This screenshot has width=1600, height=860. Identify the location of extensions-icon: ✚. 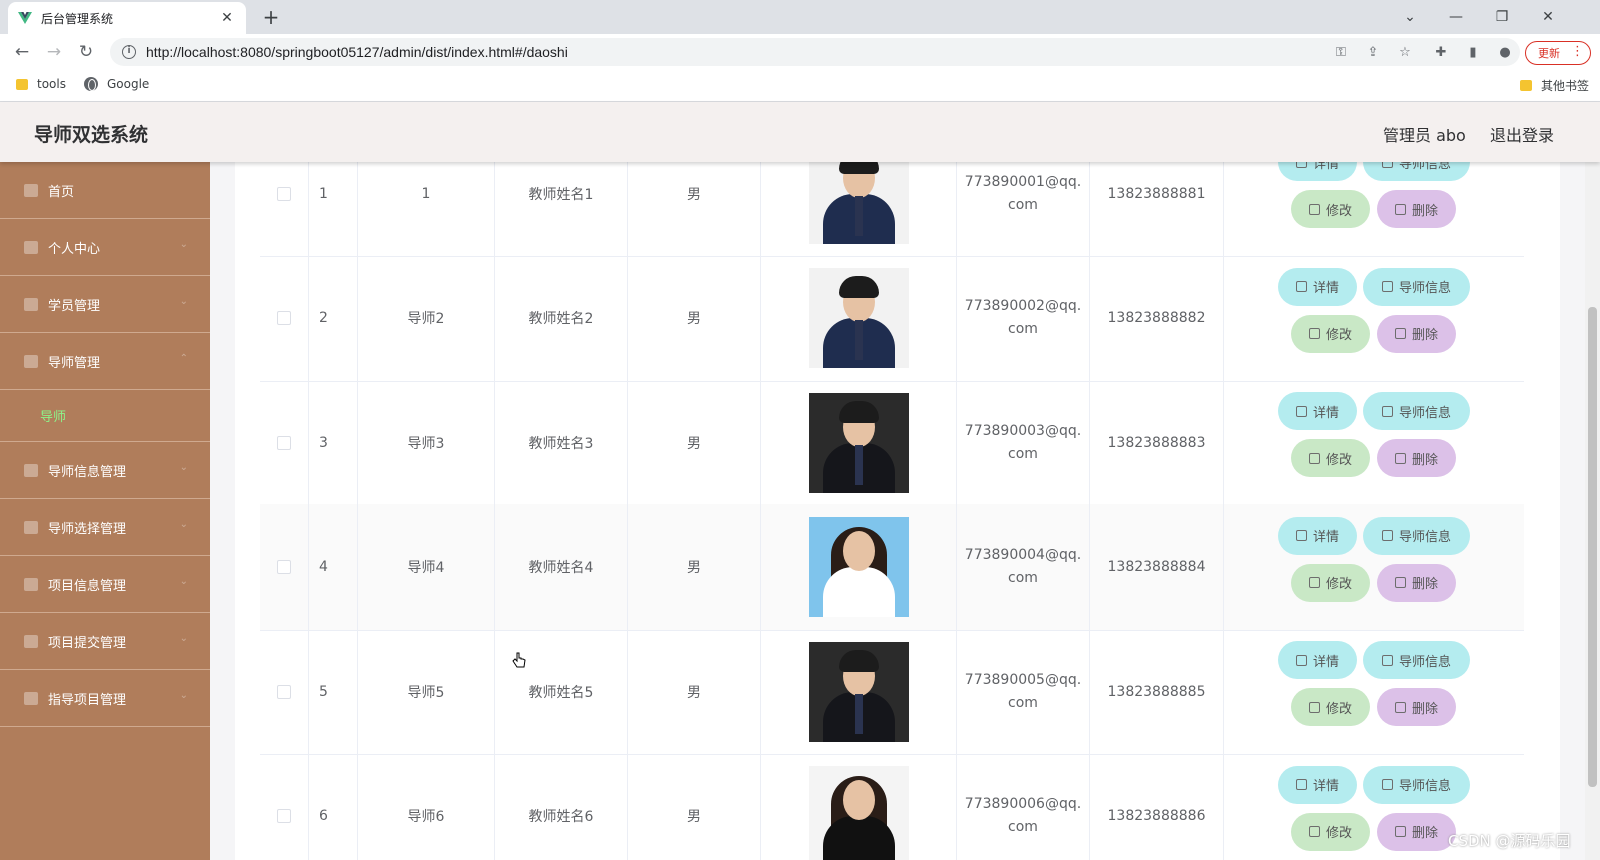
(1441, 53).